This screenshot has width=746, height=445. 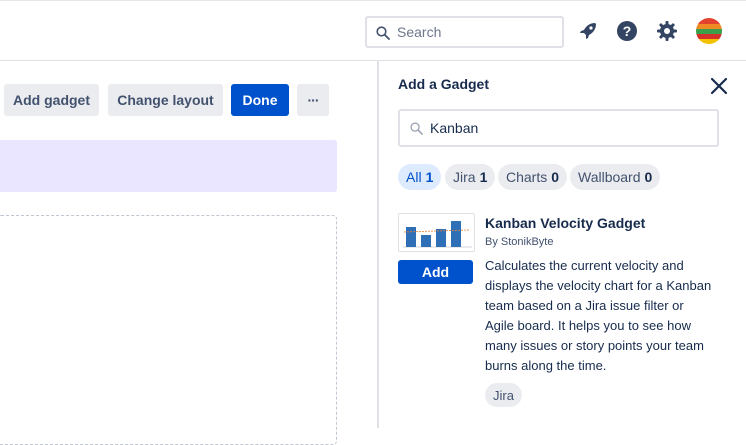 What do you see at coordinates (444, 84) in the screenshot?
I see `panel-title: Add a Gadget` at bounding box center [444, 84].